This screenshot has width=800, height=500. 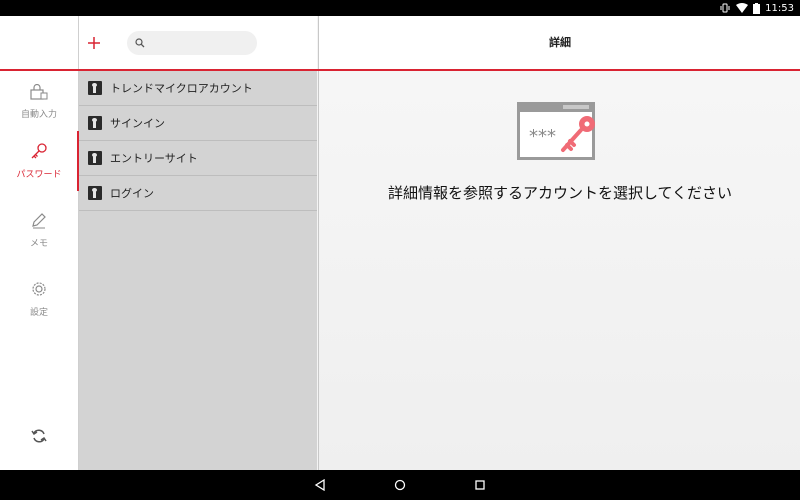 What do you see at coordinates (39, 290) in the screenshot?
I see `gear-icon` at bounding box center [39, 290].